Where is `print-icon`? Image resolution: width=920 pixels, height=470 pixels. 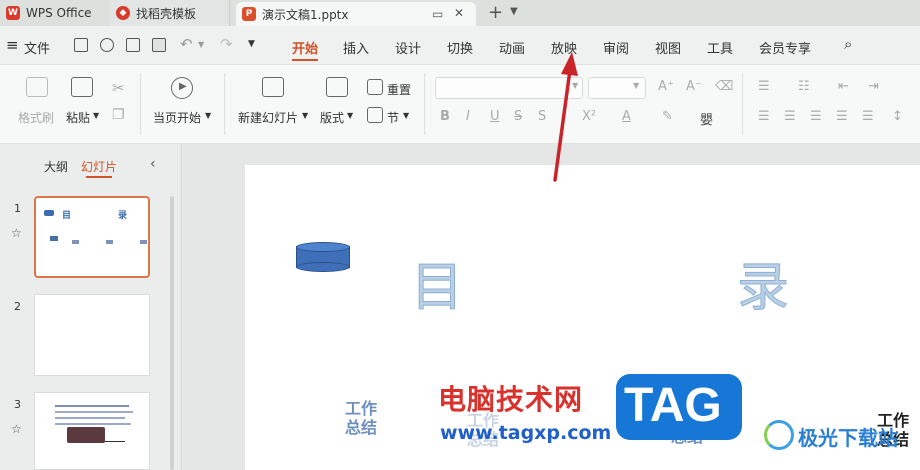
print-icon is located at coordinates (133, 45).